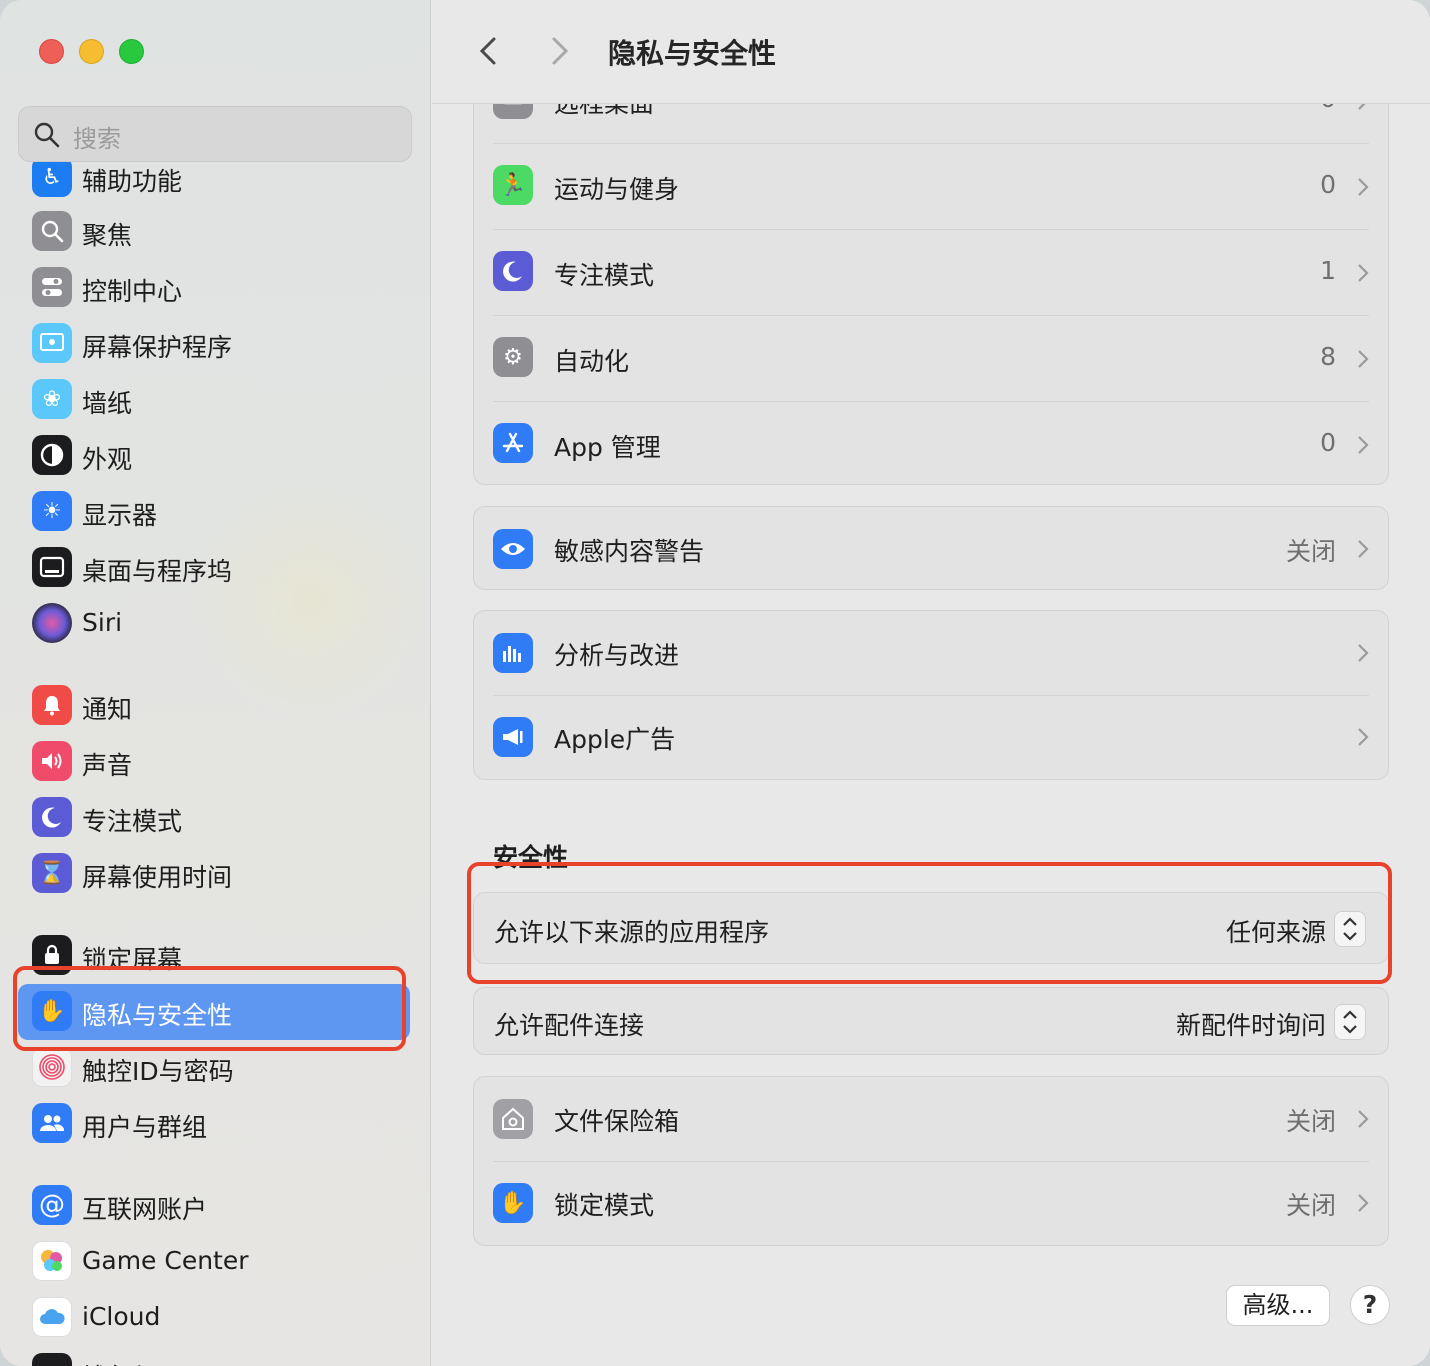 The width and height of the screenshot is (1430, 1366). What do you see at coordinates (214, 288) in the screenshot?
I see `sidebar-item-control-center: 控制中心` at bounding box center [214, 288].